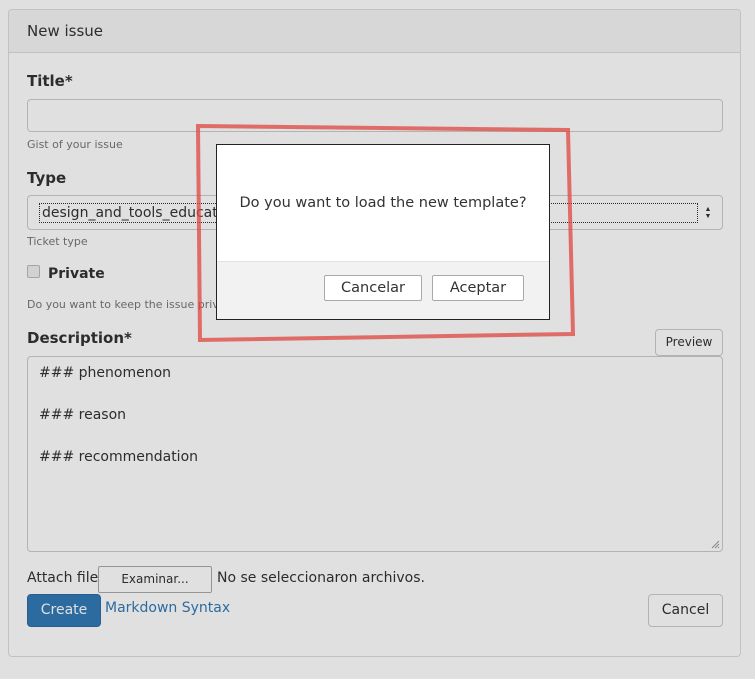 The image size is (755, 679). Describe the element at coordinates (383, 203) in the screenshot. I see `dialog-message: Do you want to load the new template?` at that location.